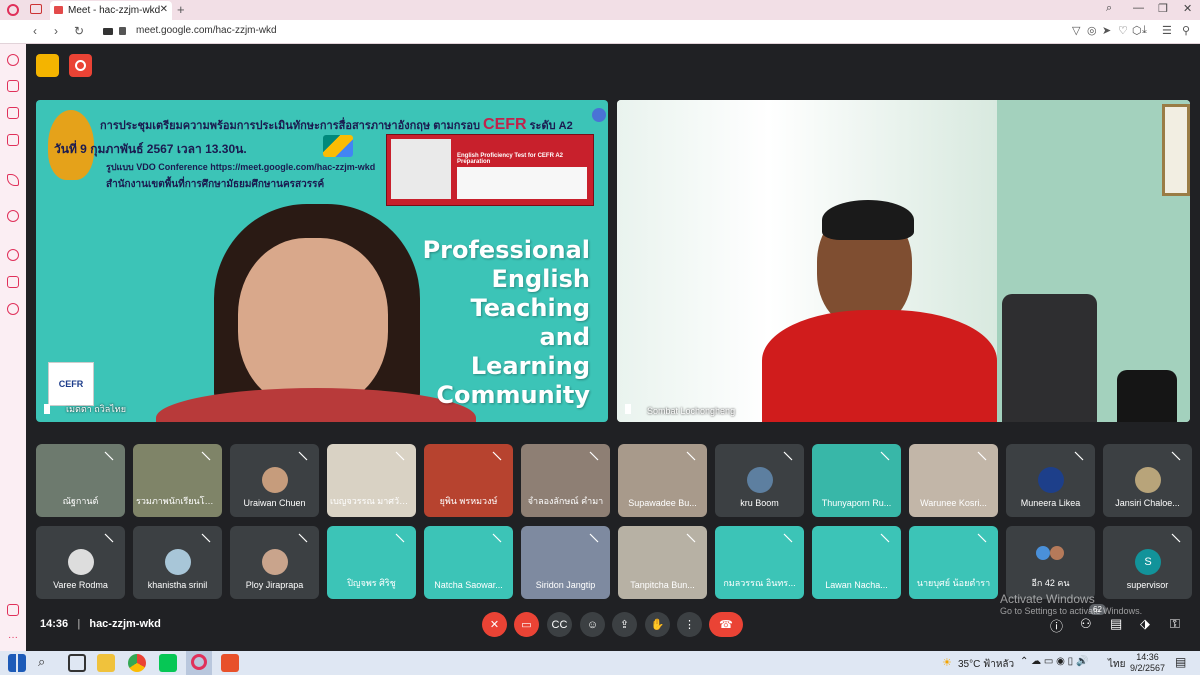  I want to click on browser-tab-bar: Meet - hac-zzjm-wkd ✕ + ⌕ — ❐ ✕, so click(600, 10).